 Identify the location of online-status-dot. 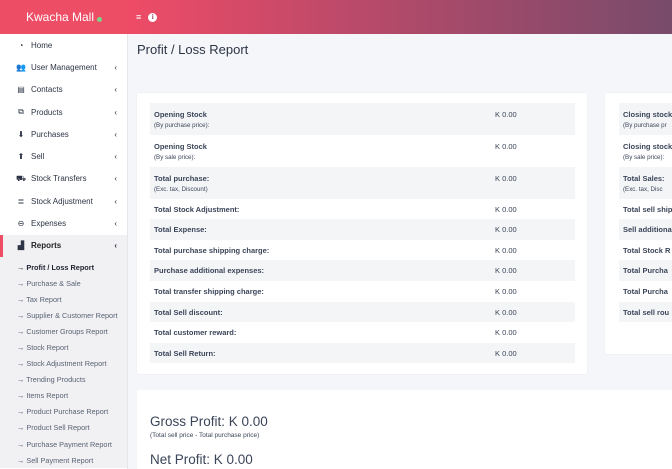
(100, 19).